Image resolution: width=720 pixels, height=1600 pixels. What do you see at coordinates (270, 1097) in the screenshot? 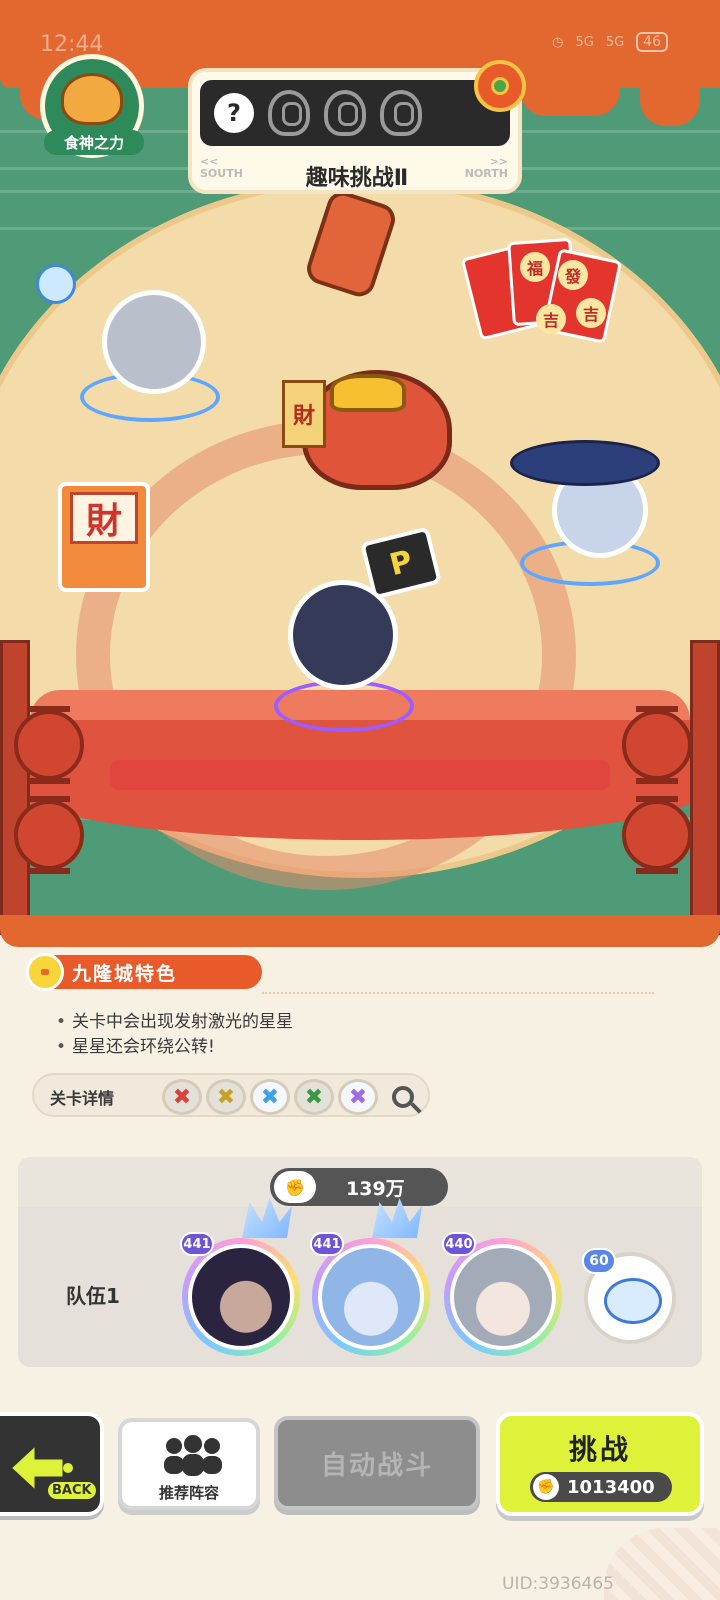
I see `element-water-icon: ✖` at bounding box center [270, 1097].